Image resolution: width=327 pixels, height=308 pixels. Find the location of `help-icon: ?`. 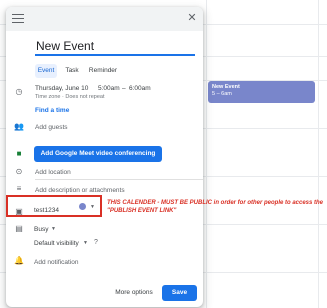

help-icon: ? is located at coordinates (96, 243).